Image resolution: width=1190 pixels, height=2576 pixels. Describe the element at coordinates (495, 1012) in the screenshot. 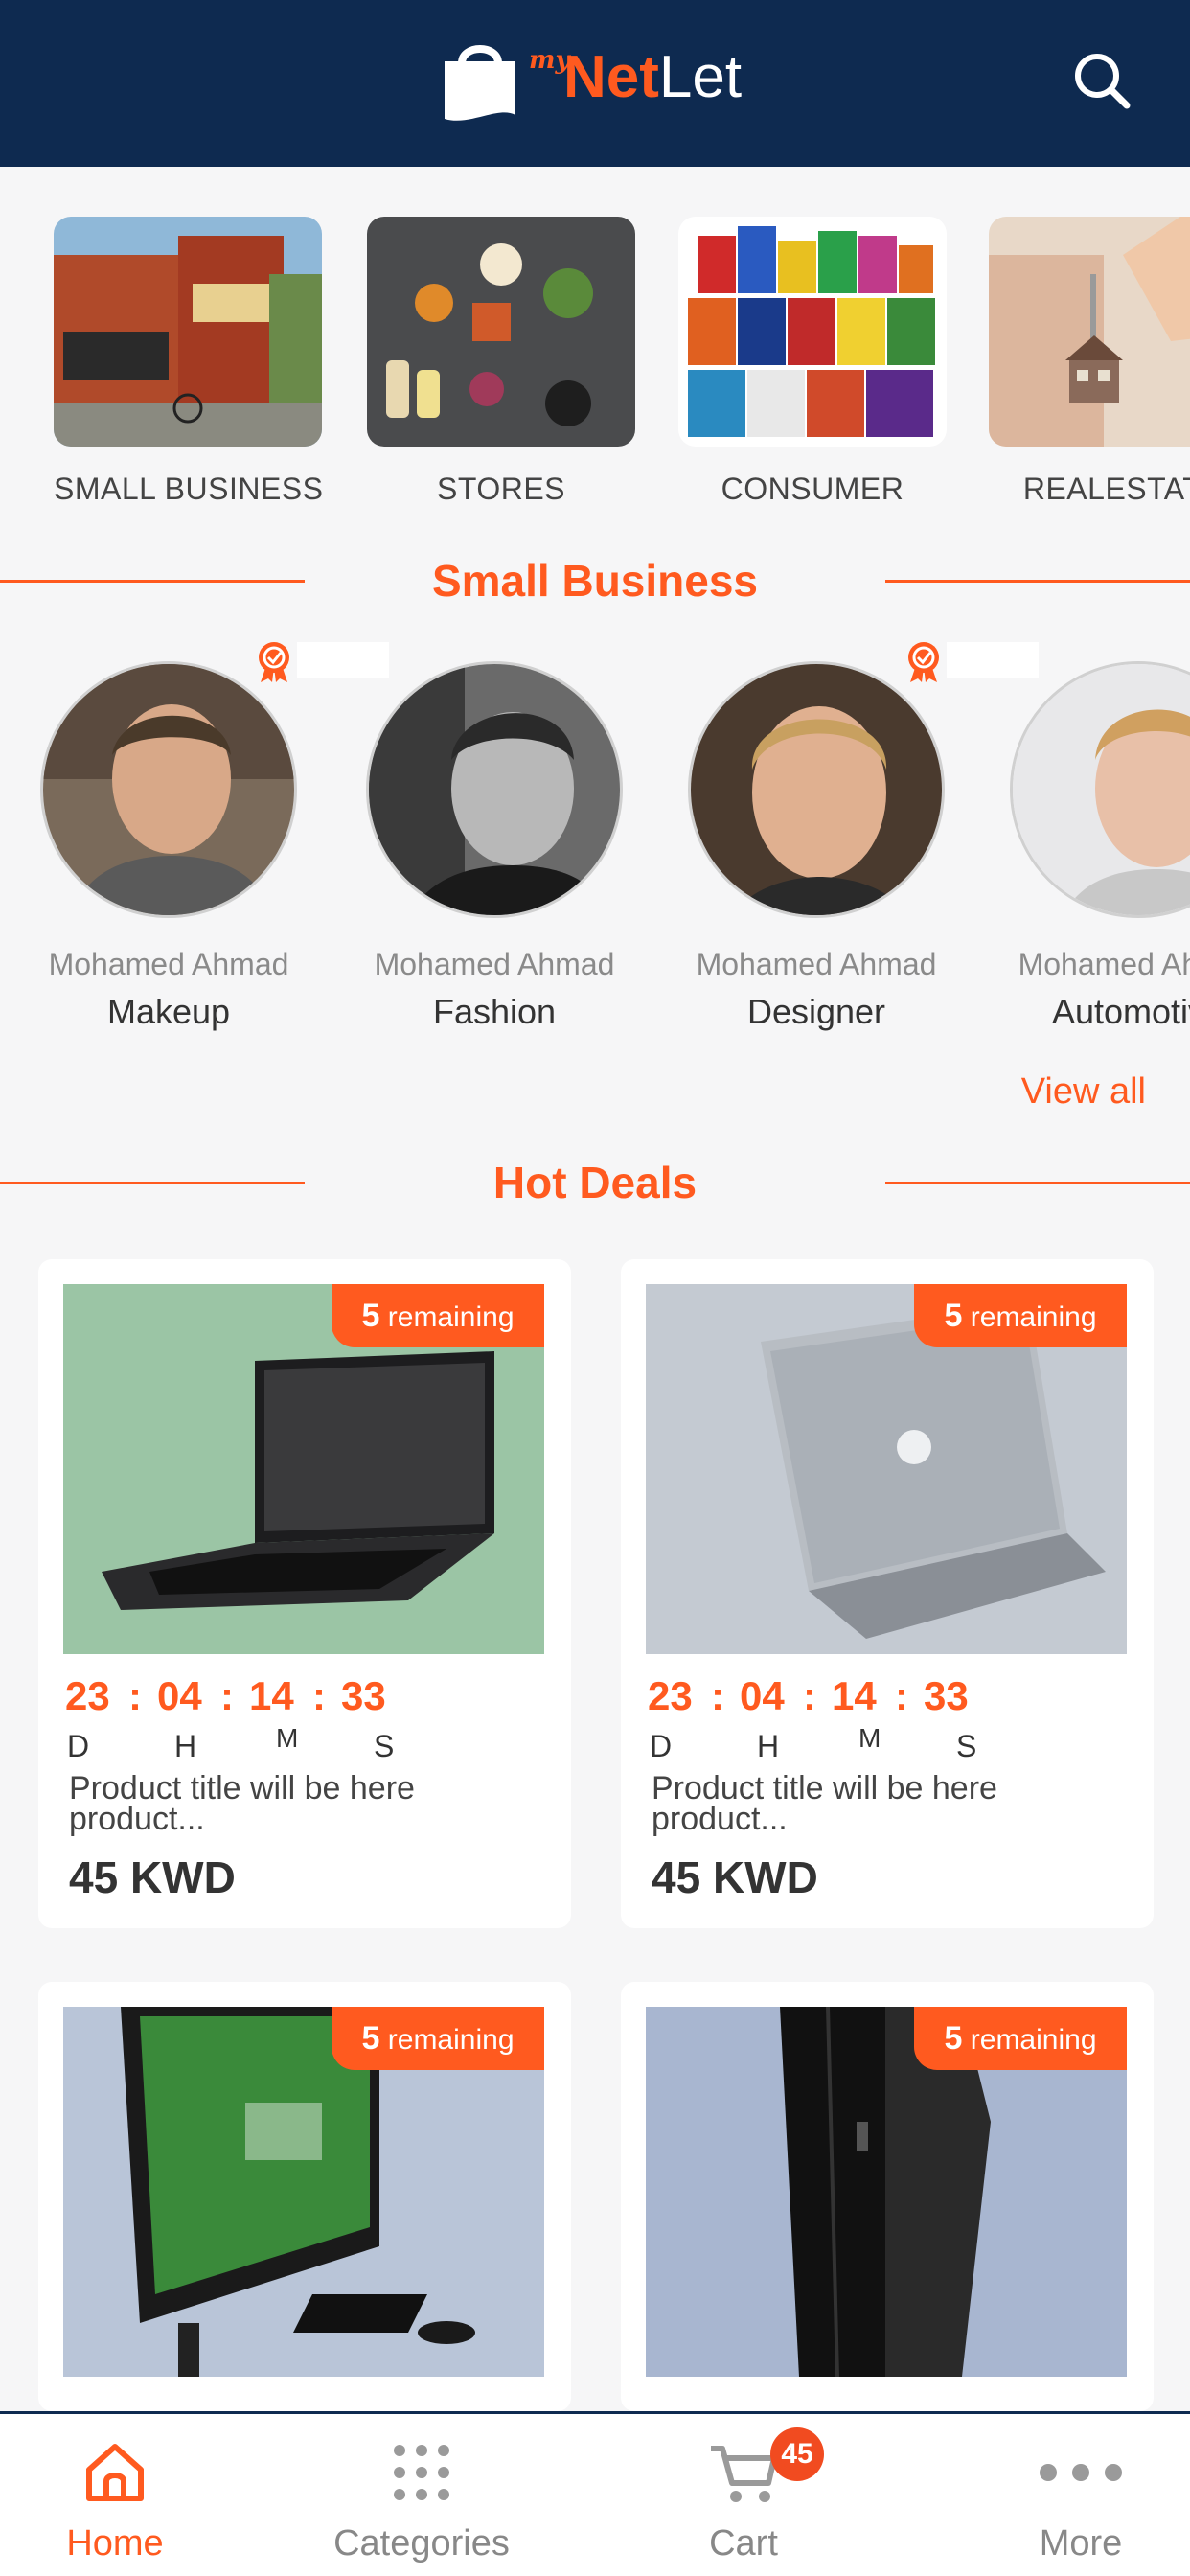

I see `business-category: Fashion` at that location.